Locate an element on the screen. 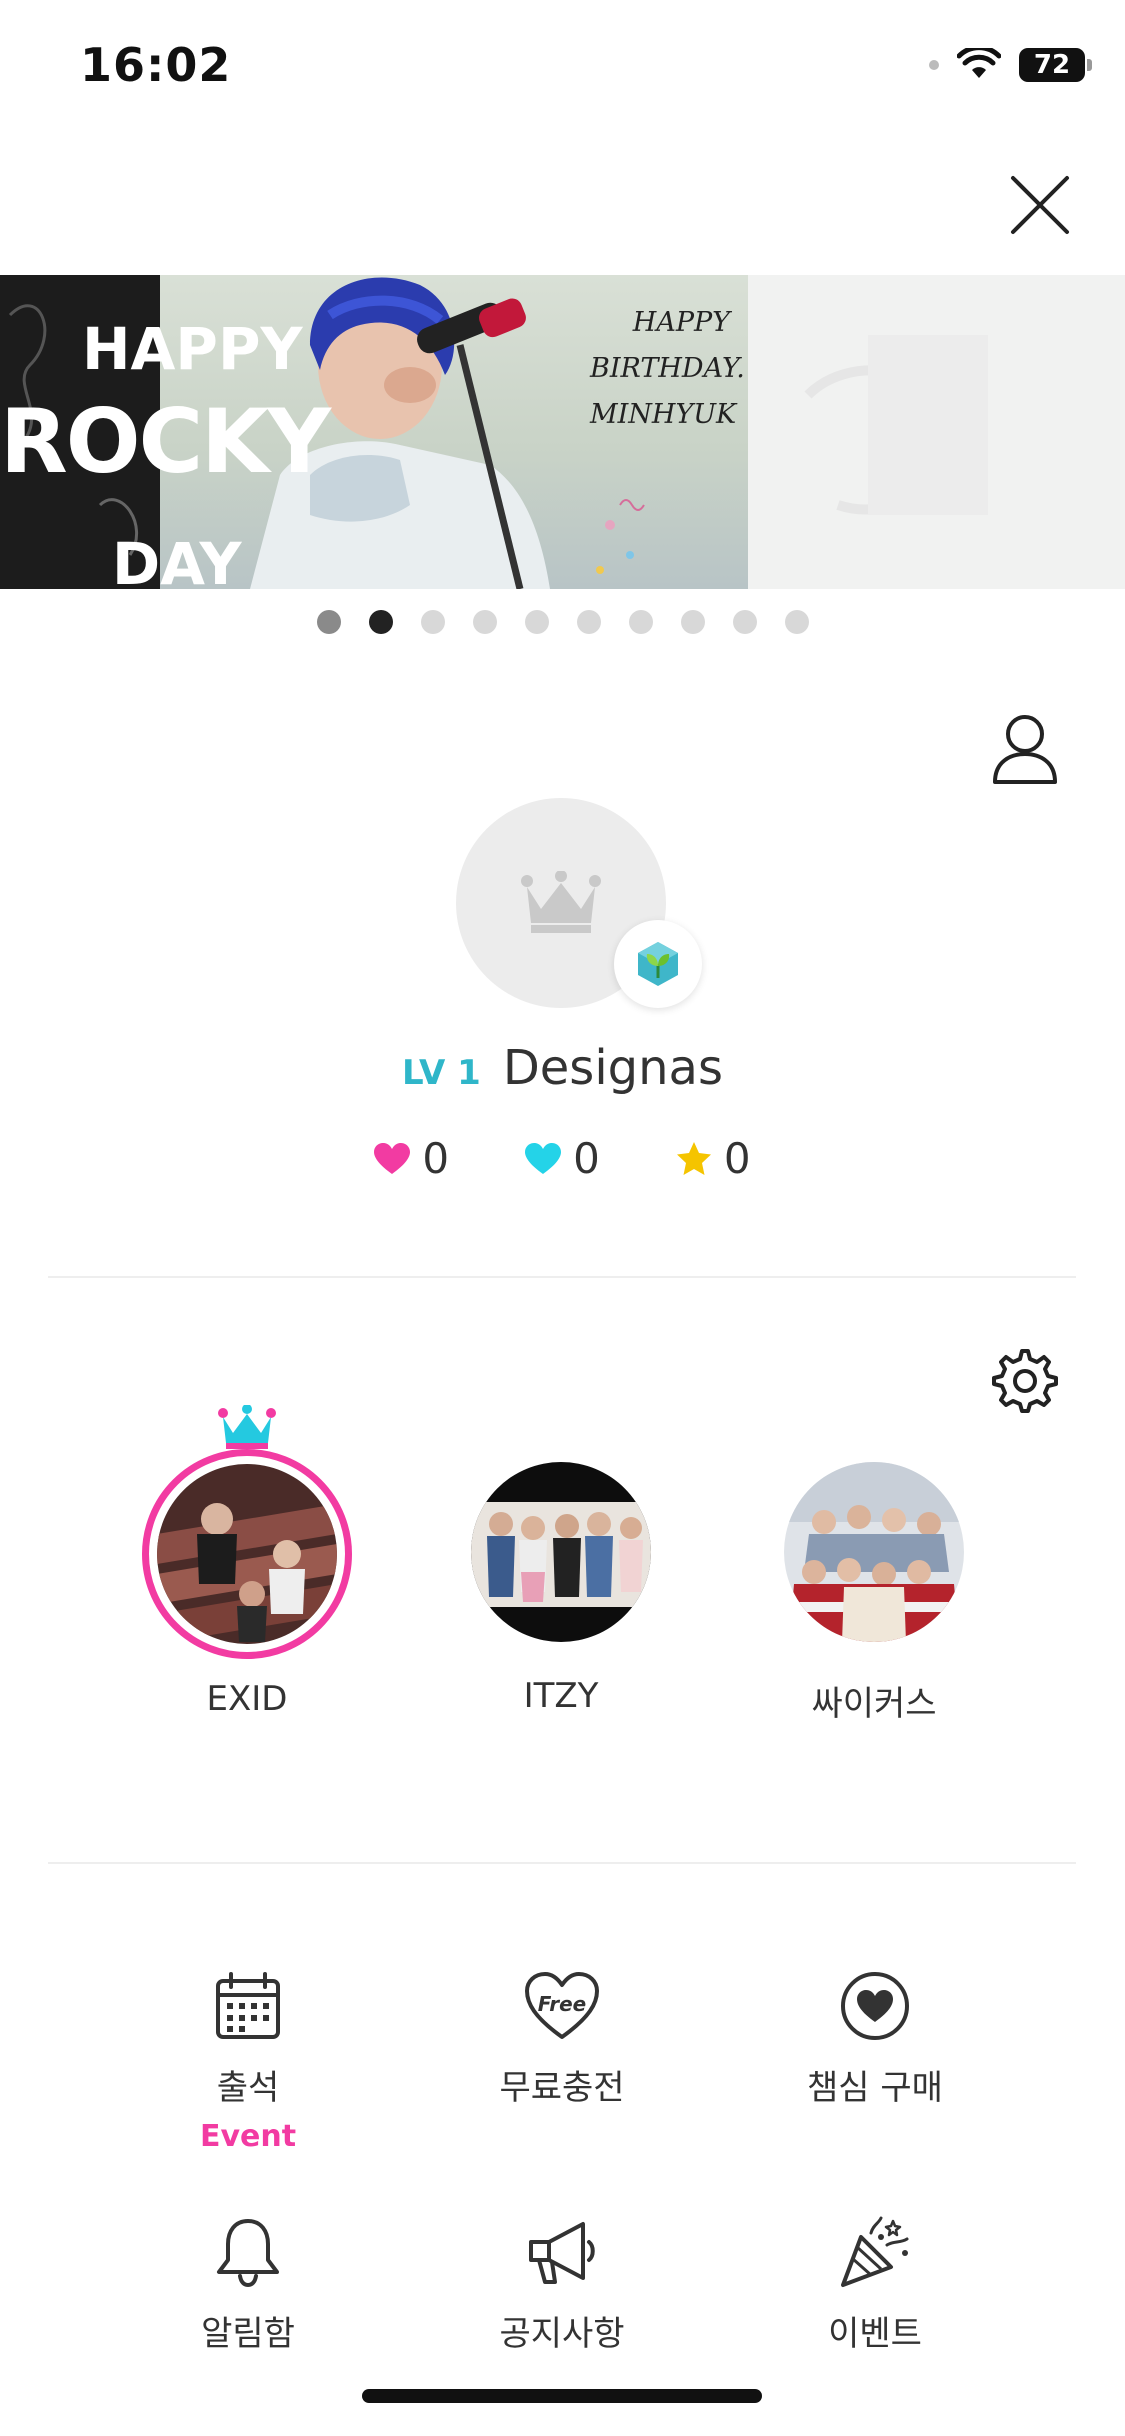  bell-icon is located at coordinates (248, 2252).